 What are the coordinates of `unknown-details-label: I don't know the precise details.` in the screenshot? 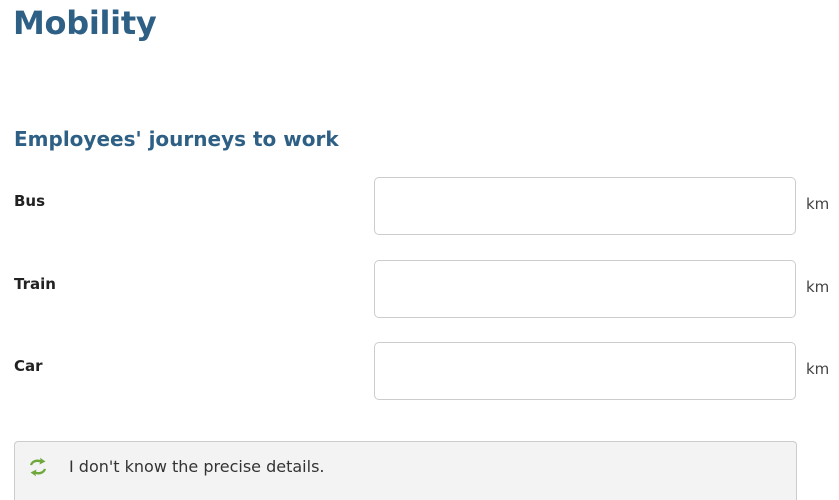 It's located at (197, 466).